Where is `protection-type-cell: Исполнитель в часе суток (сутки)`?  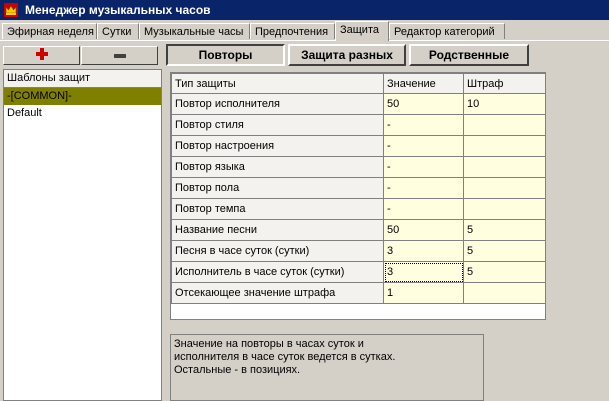
protection-type-cell: Исполнитель в часе суток (сутки) is located at coordinates (277, 272).